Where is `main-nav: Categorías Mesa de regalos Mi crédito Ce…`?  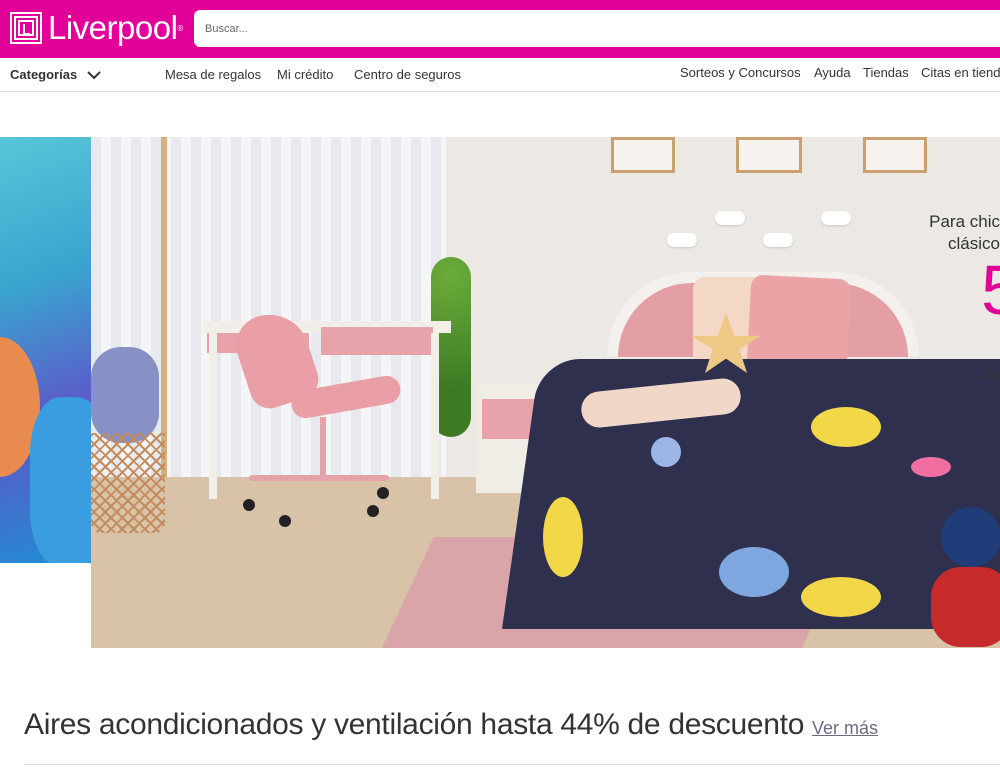 main-nav: Categorías Mesa de regalos Mi crédito Ce… is located at coordinates (500, 75).